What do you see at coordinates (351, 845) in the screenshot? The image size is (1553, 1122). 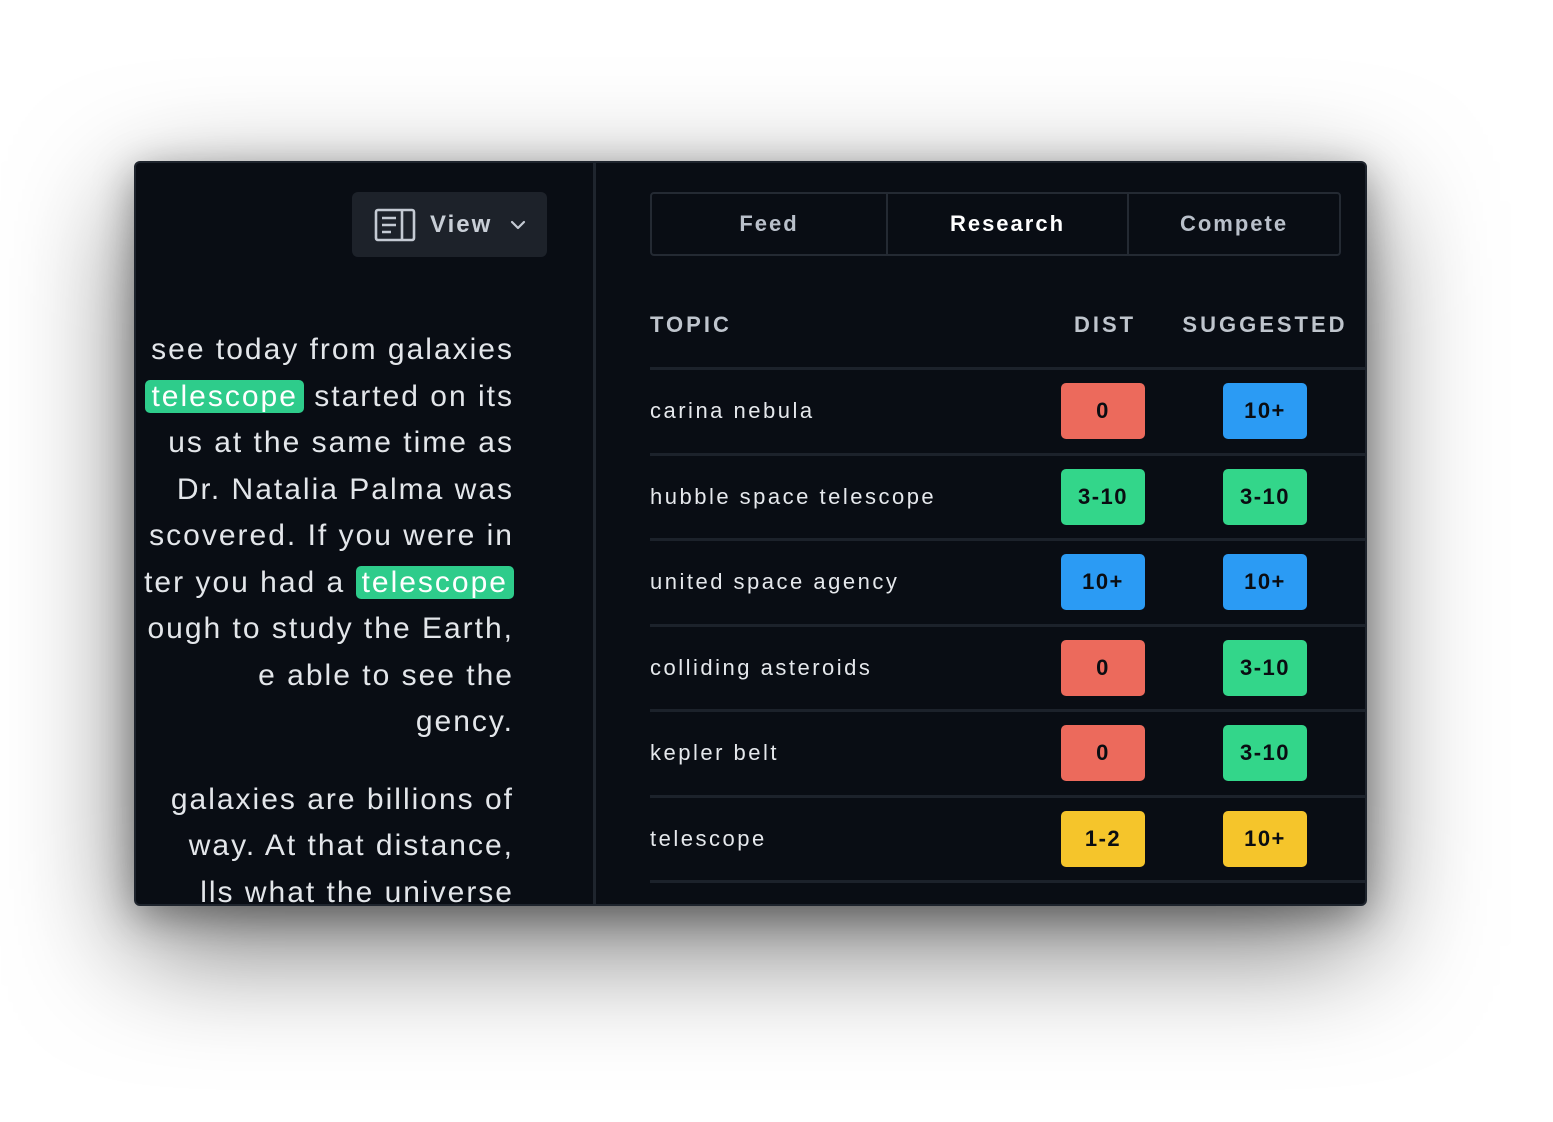 I see `text-span: way. At that distance,` at bounding box center [351, 845].